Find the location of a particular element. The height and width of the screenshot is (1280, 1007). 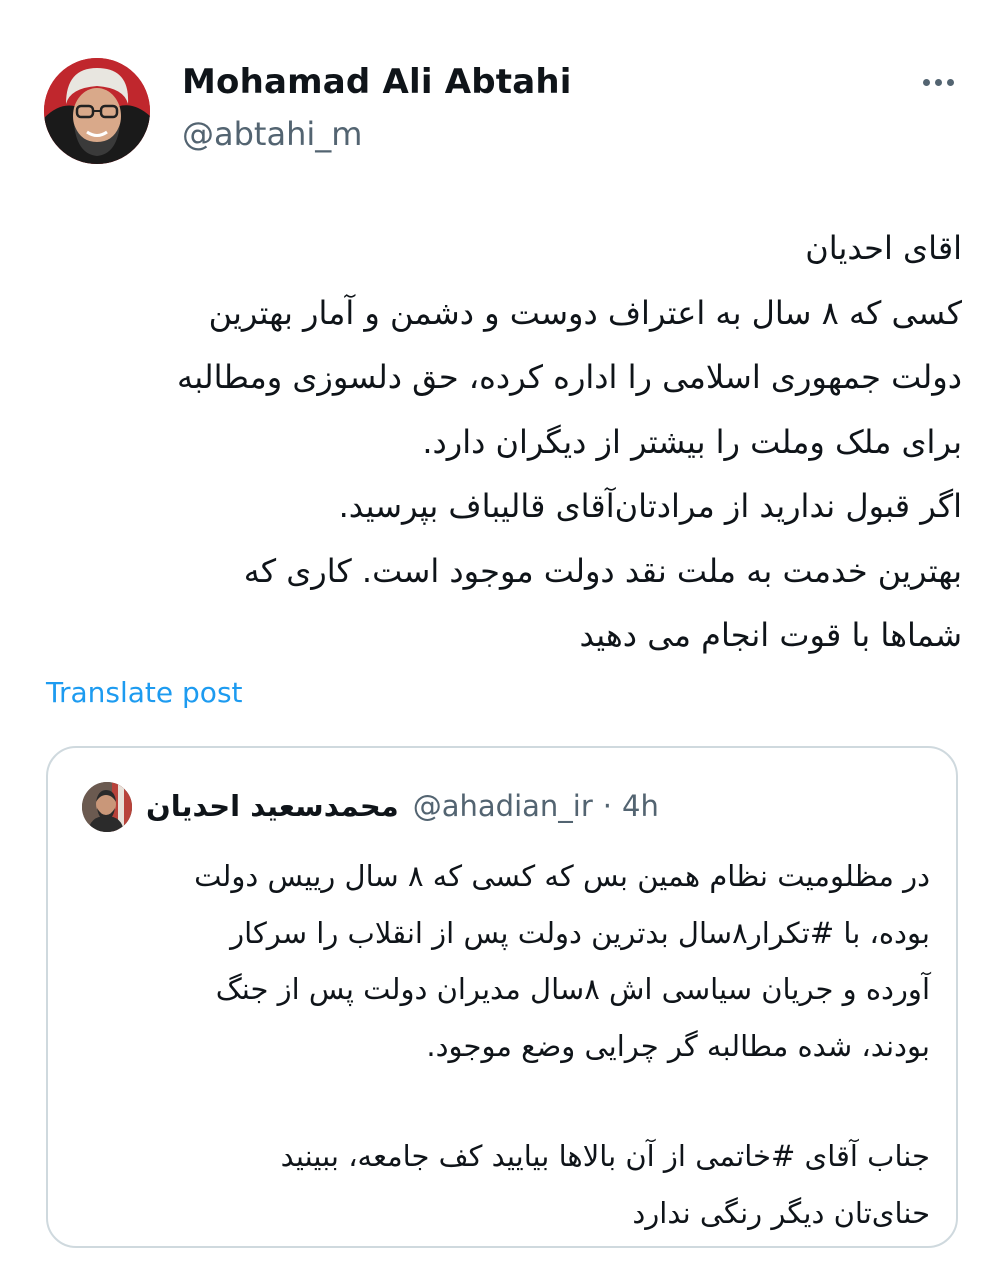

quote-author-avatar is located at coordinates (107, 807).